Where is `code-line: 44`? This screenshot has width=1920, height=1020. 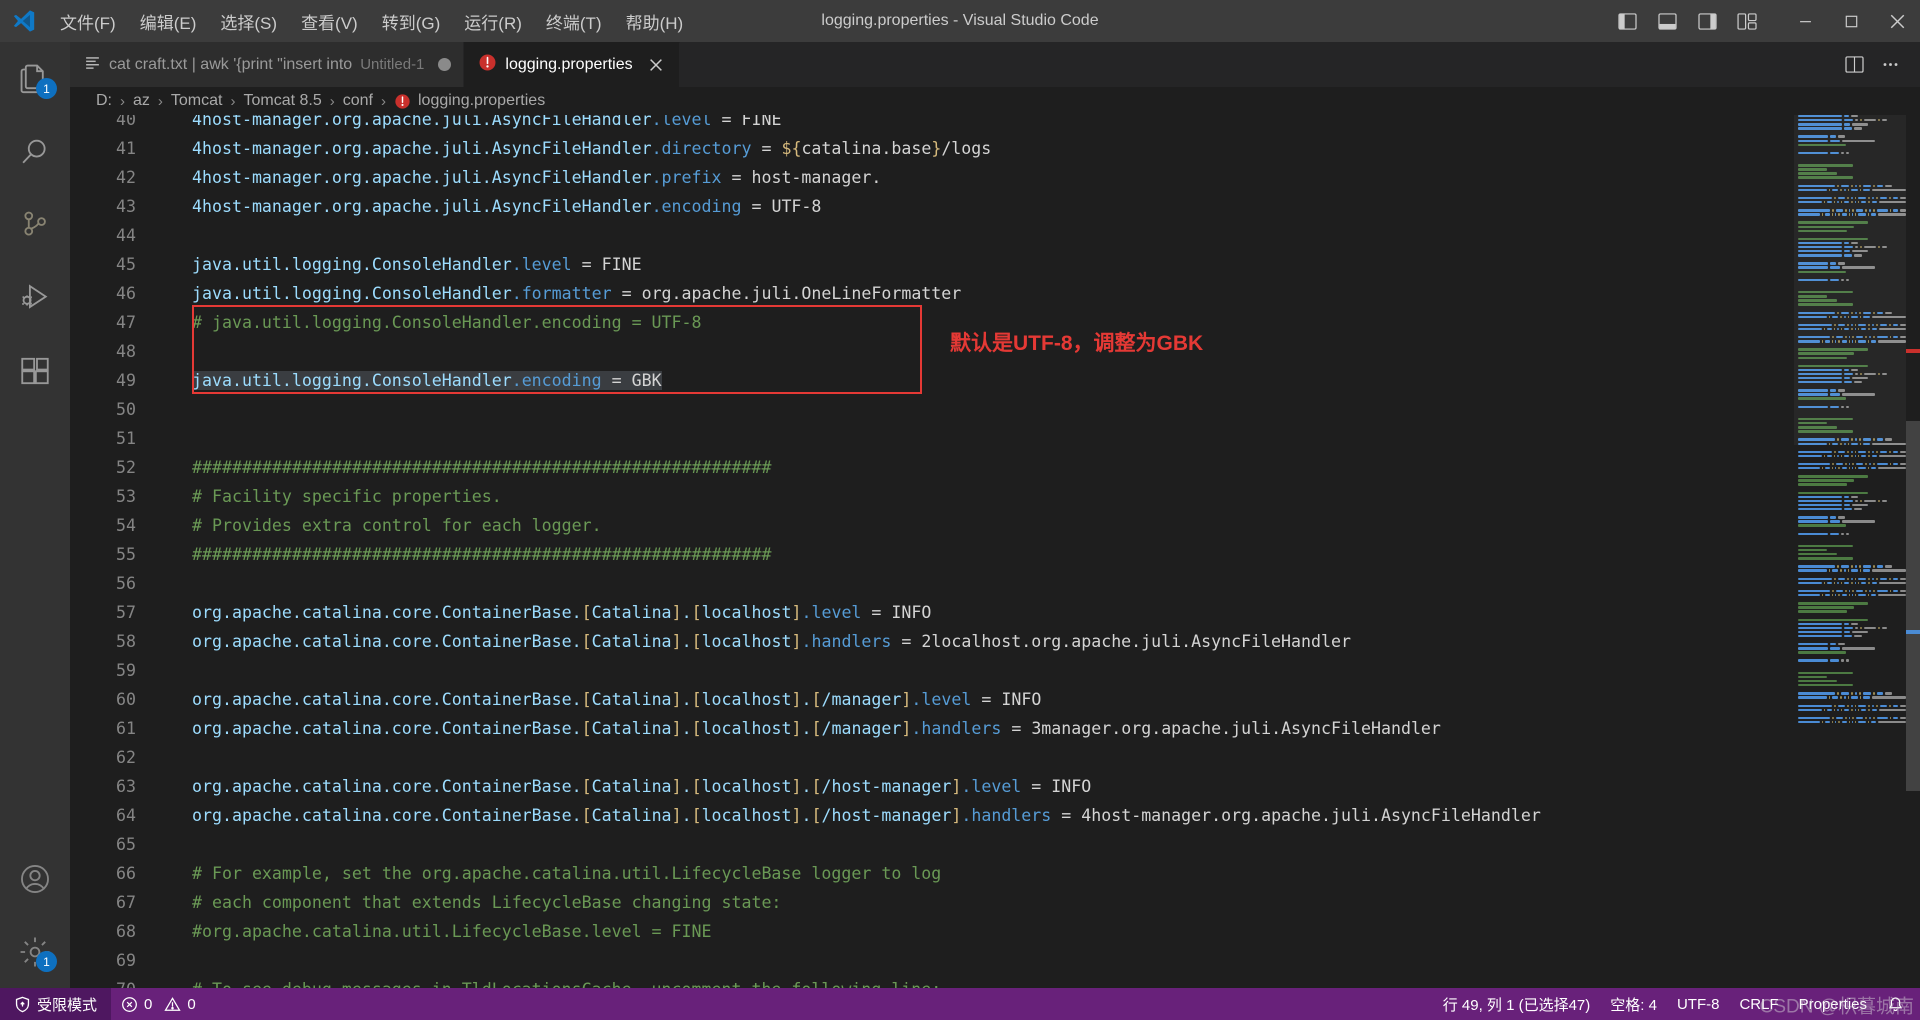
code-line: 44 is located at coordinates (995, 235).